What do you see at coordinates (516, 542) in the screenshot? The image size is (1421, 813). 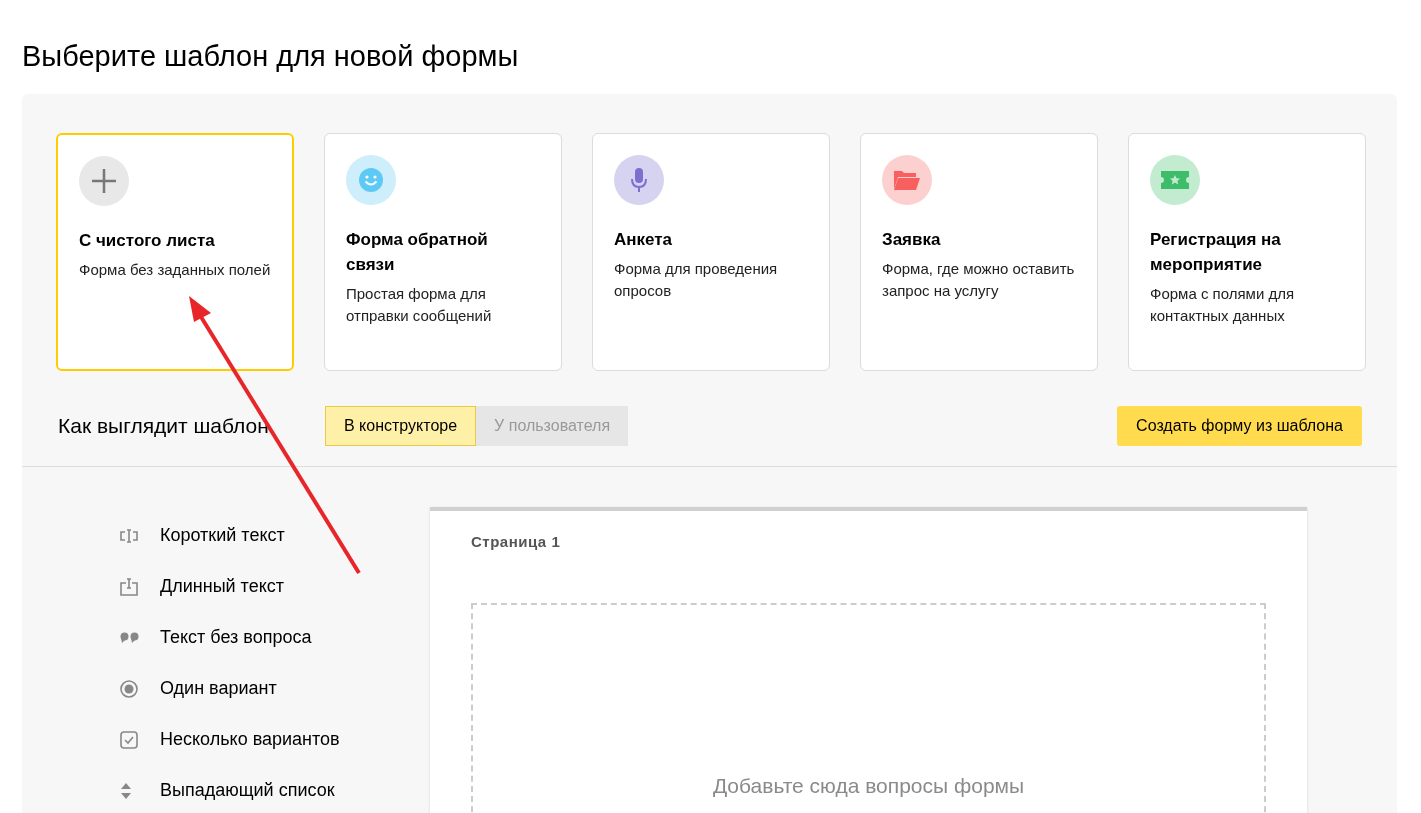 I see `page-title-label: Страница 1` at bounding box center [516, 542].